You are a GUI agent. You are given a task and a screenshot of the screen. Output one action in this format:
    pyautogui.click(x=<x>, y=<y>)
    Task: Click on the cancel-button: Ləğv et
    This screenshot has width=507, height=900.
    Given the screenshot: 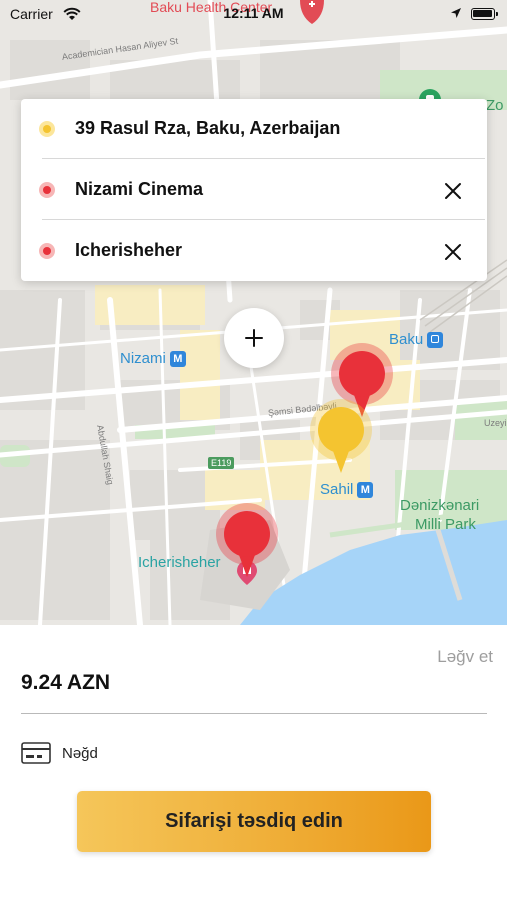 What is the action you would take?
    pyautogui.click(x=465, y=657)
    